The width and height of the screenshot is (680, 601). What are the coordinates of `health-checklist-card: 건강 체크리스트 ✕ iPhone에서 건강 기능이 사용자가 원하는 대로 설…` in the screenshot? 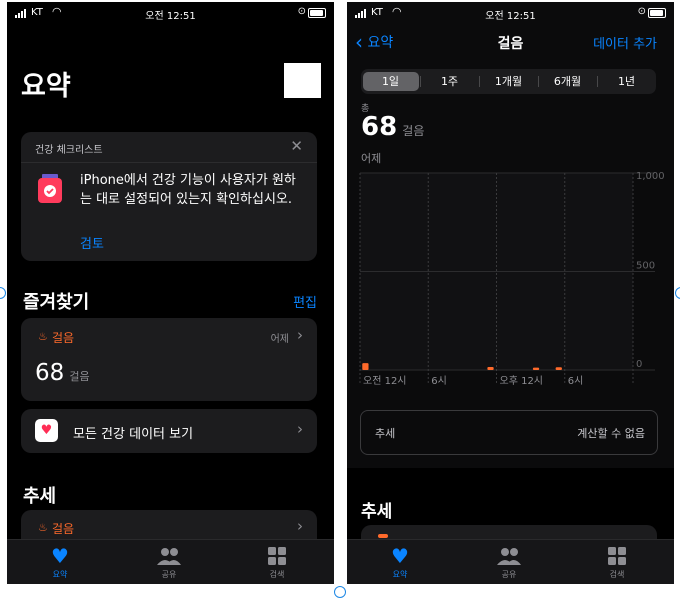 It's located at (169, 196).